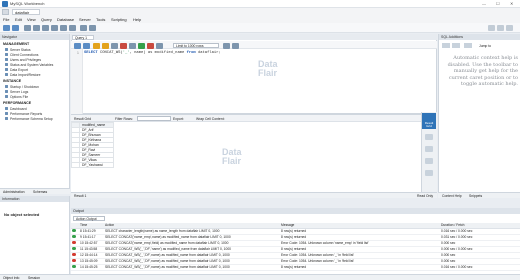 The height and width of the screenshot is (280, 520). I want to click on stop-icon, so click(123, 46).